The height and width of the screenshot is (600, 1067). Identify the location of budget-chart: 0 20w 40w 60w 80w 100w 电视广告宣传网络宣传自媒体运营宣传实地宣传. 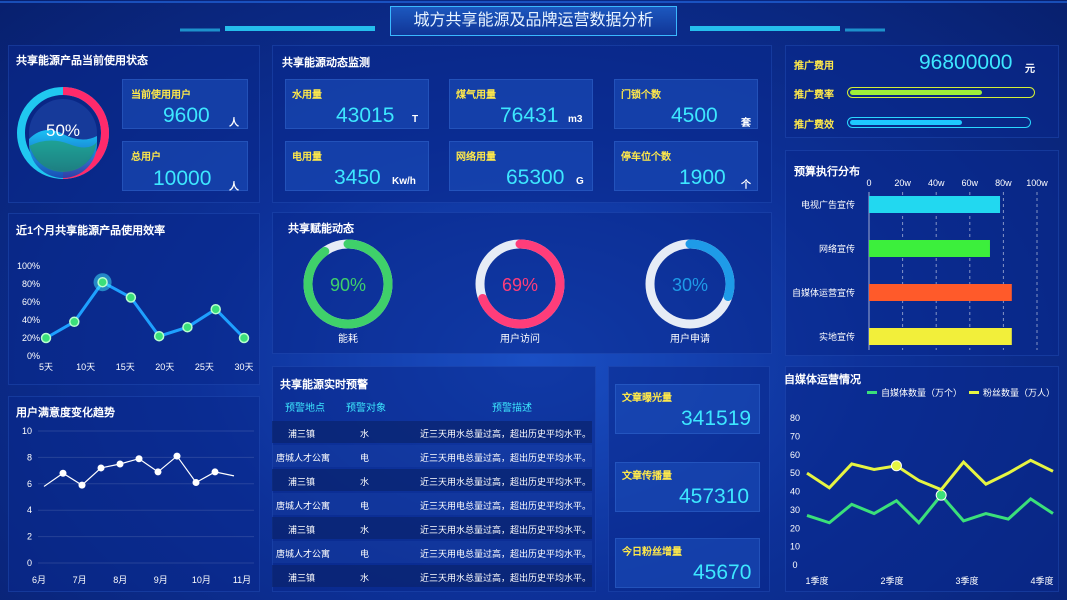
(920, 264).